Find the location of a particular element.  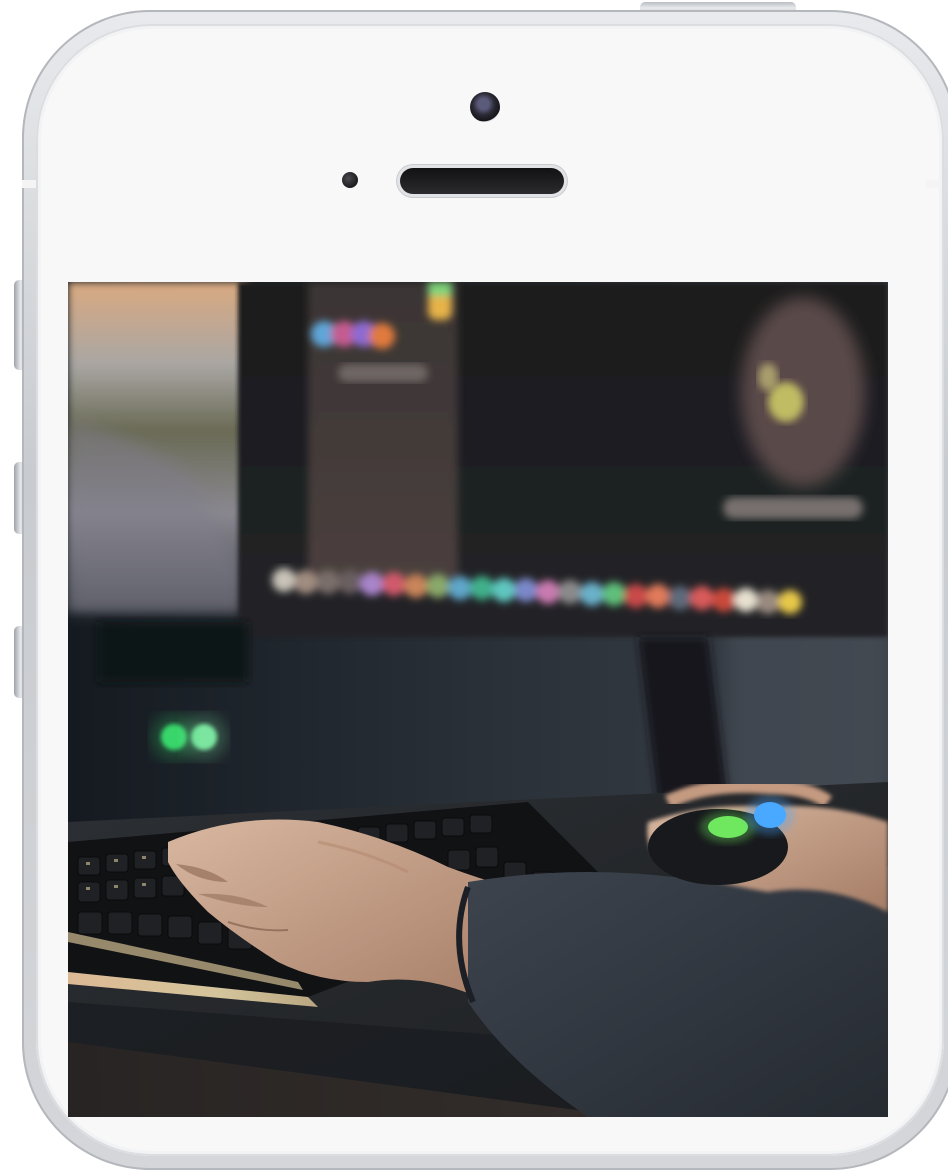

antenna-band-right is located at coordinates (933, 184).